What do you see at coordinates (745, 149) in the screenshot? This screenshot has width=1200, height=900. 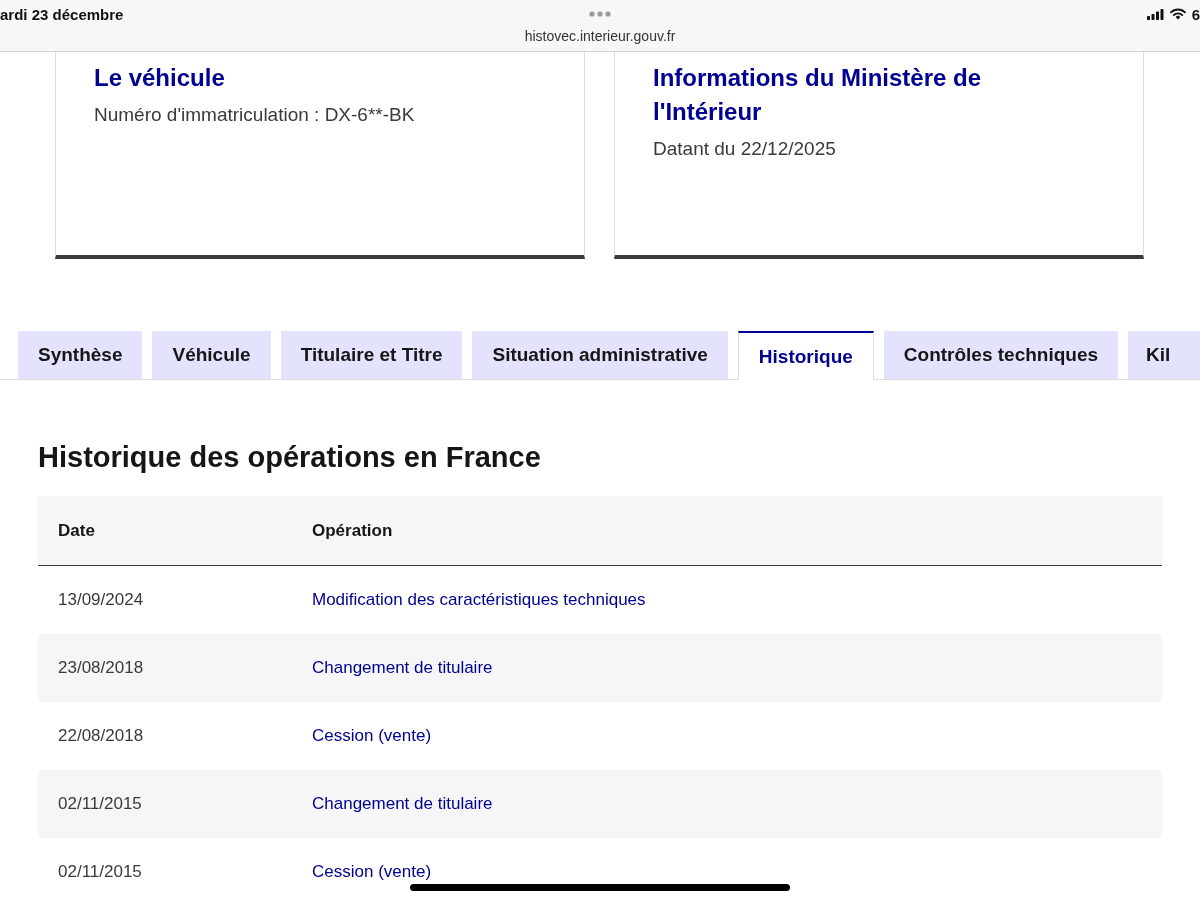 I see `card-text: Datant du 22/12/2025` at bounding box center [745, 149].